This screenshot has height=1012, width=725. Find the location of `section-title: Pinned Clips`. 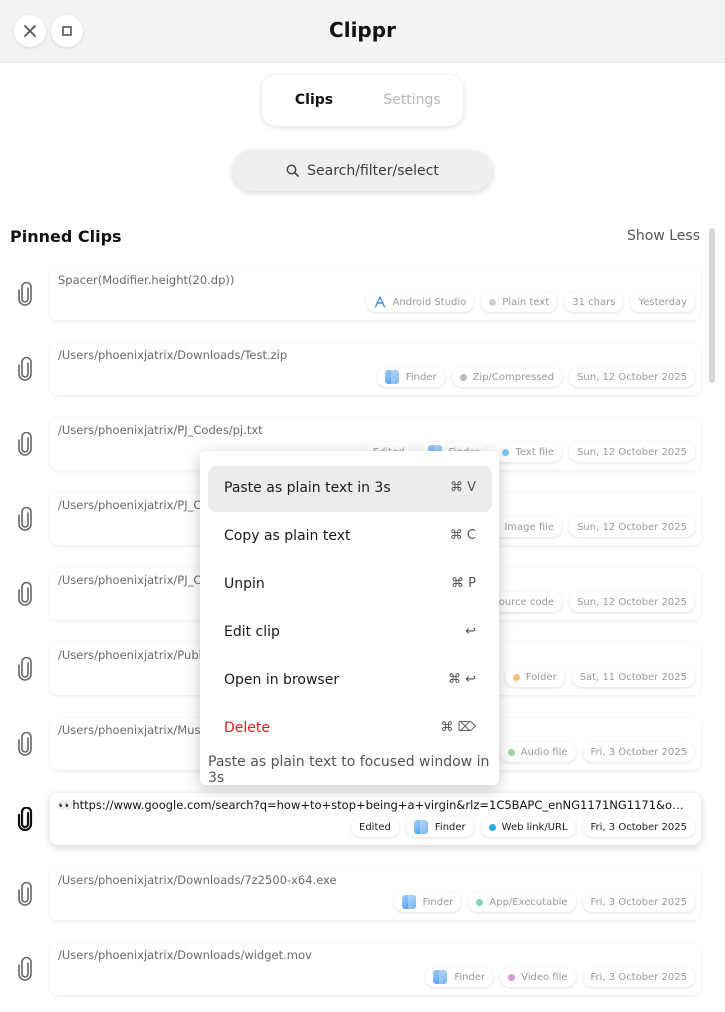

section-title: Pinned Clips is located at coordinates (66, 236).